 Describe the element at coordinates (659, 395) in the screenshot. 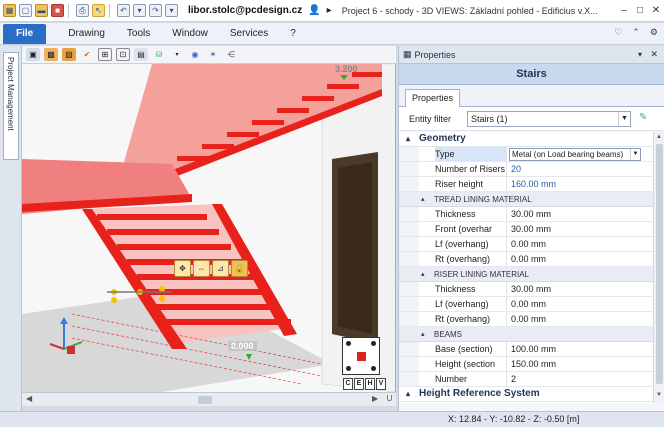

I see `scroll-down-icon: ▼` at that location.